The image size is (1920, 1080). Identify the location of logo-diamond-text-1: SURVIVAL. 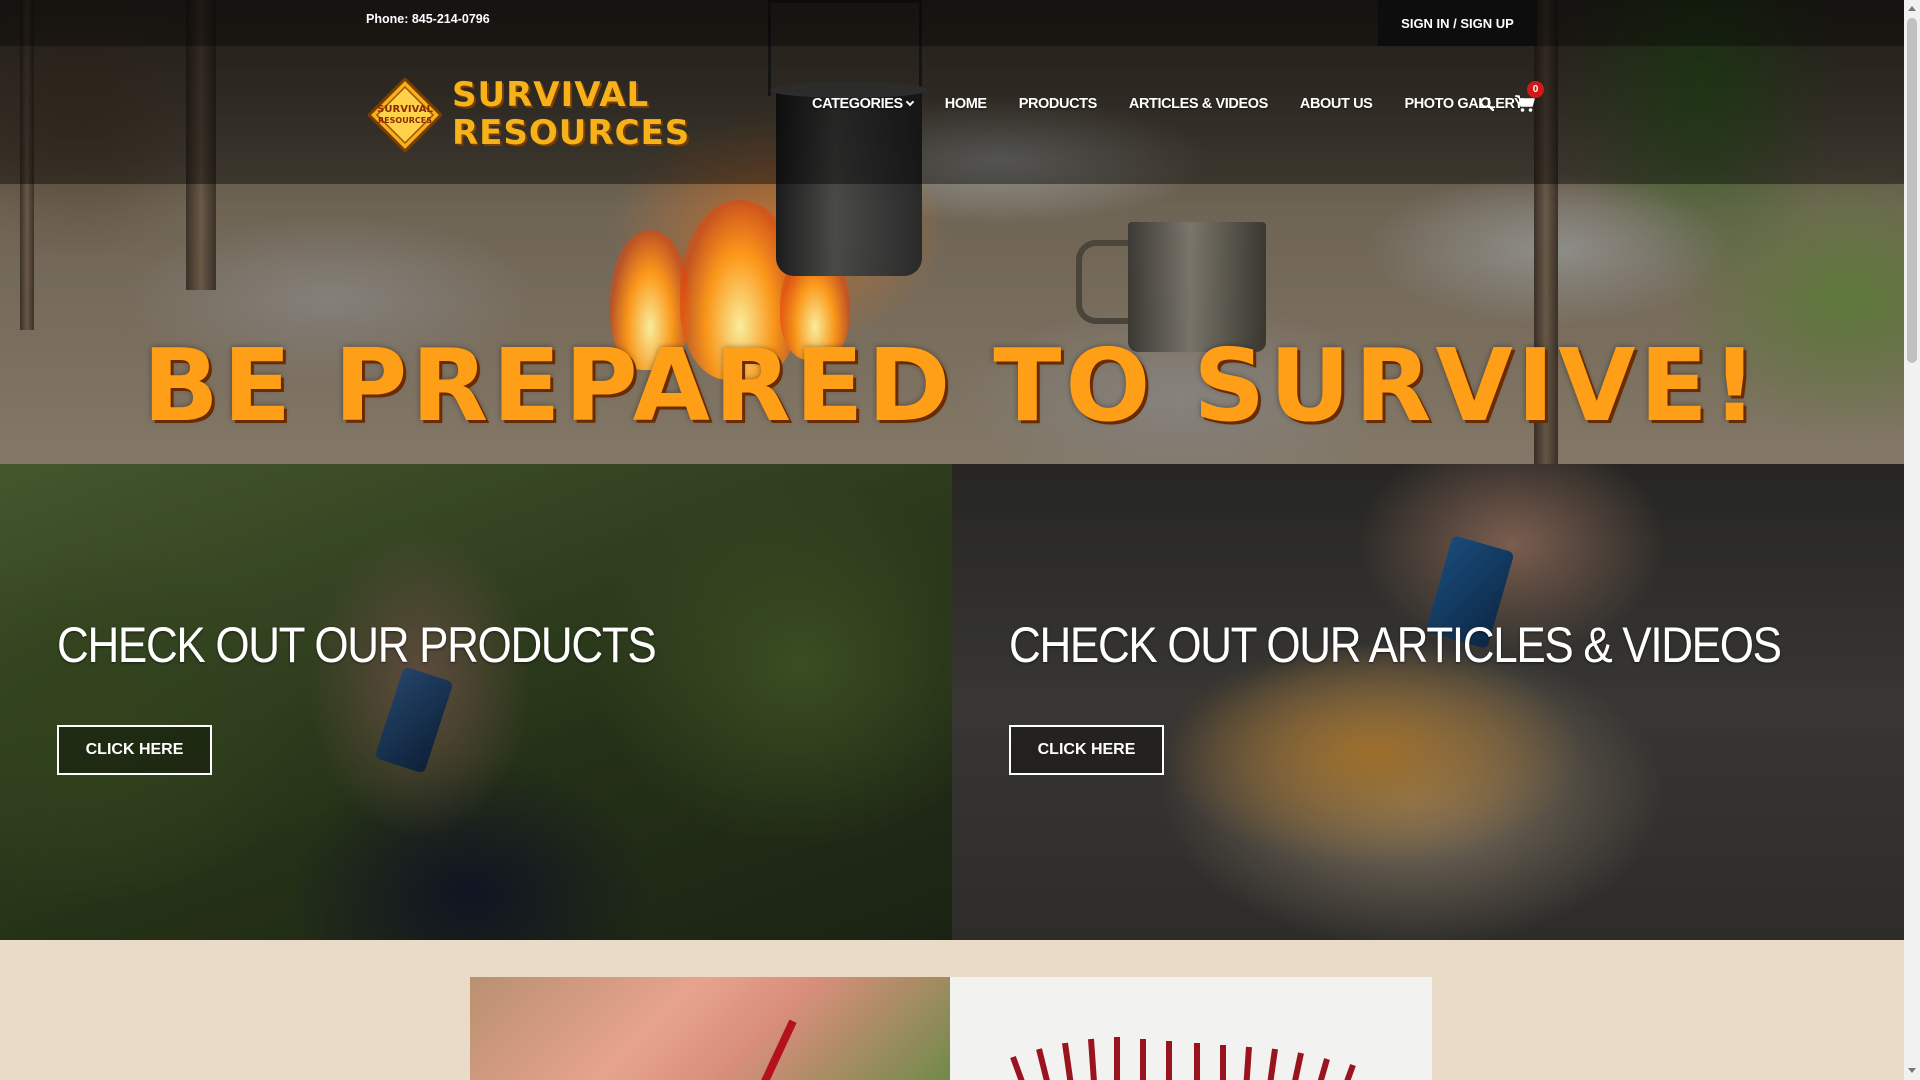
(405, 109).